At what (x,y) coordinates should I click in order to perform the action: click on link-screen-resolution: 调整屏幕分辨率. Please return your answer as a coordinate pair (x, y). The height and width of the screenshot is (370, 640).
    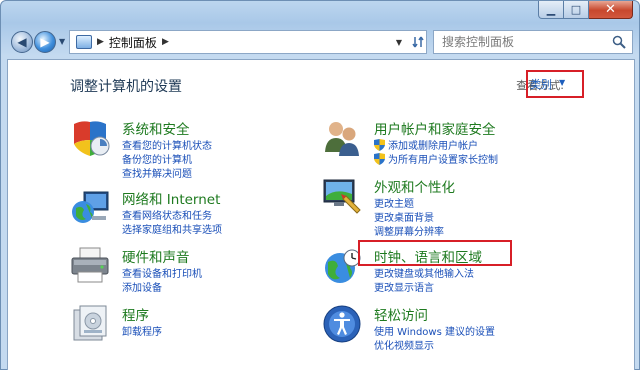
    Looking at the image, I should click on (409, 230).